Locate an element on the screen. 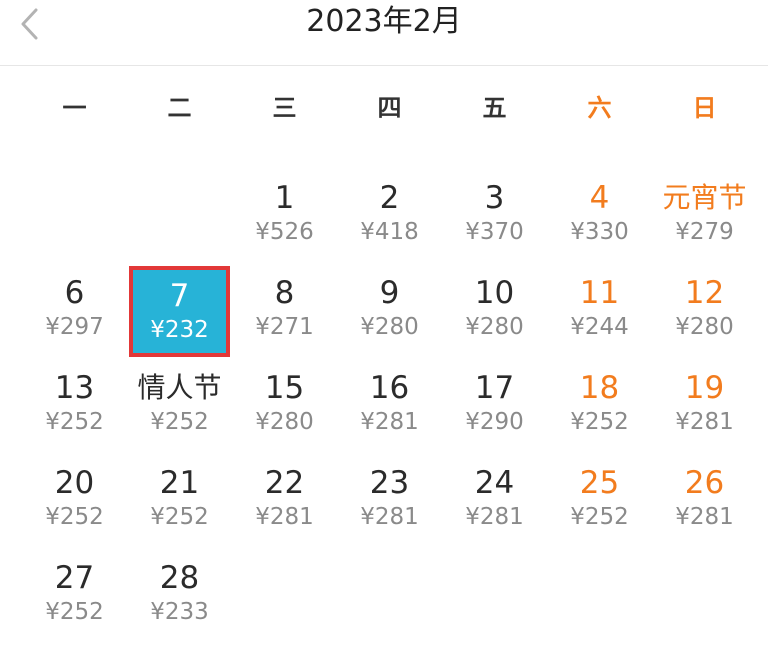  weekday-tue: 二 is located at coordinates (179, 108).